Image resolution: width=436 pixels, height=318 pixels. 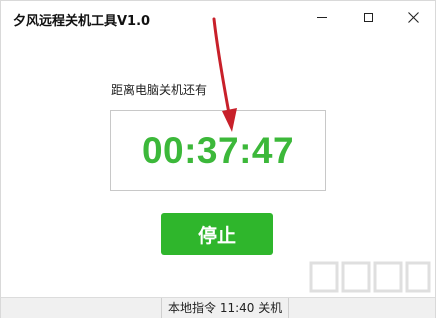 I want to click on countdown-prompt: 距离电脑关机还有, so click(x=159, y=90).